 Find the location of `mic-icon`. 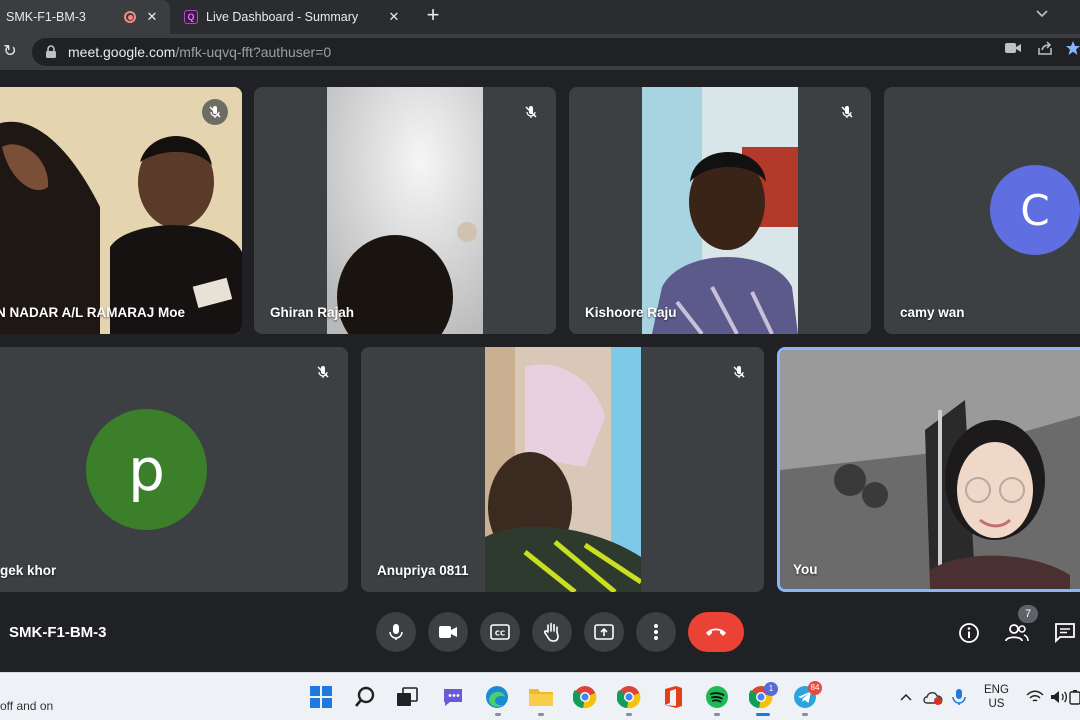

mic-icon is located at coordinates (396, 632).